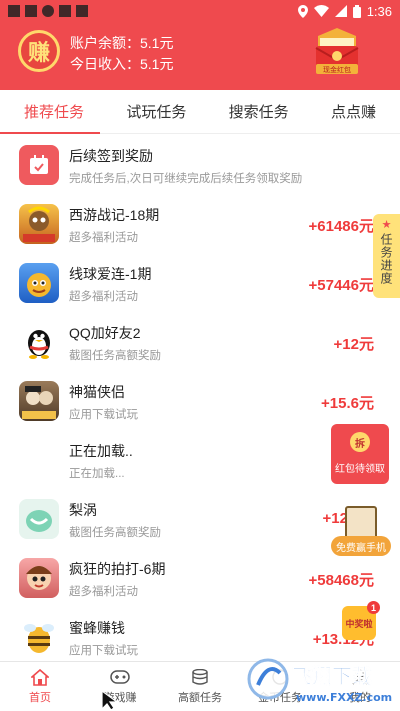 This screenshot has width=400, height=711. What do you see at coordinates (200, 165) in the screenshot?
I see `list-item: 后续签到奖励 完成任务后,次日可继续完成后续任务领取奖励` at bounding box center [200, 165].